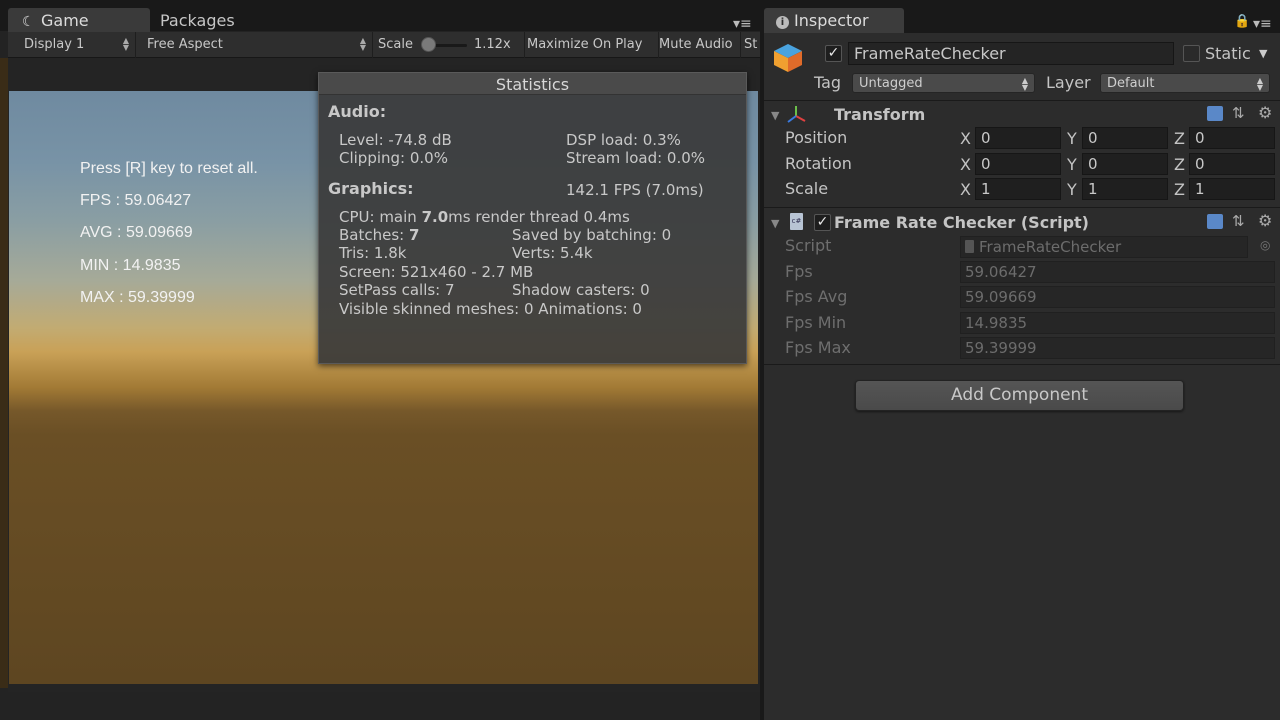 The height and width of the screenshot is (720, 1280). Describe the element at coordinates (380, 217) in the screenshot. I see `cpu-prefix: CPU: main` at that location.